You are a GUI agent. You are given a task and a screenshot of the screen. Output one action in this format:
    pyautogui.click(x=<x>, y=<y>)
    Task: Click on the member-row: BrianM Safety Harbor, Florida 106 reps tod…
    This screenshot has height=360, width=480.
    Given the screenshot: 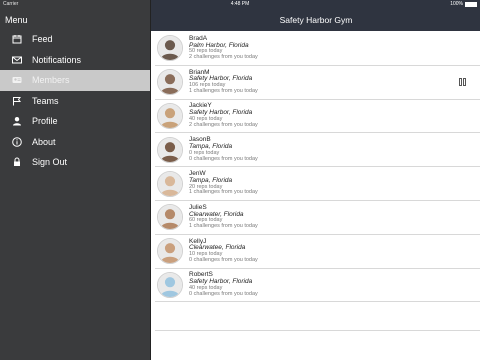 What is the action you would take?
    pyautogui.click(x=317, y=83)
    